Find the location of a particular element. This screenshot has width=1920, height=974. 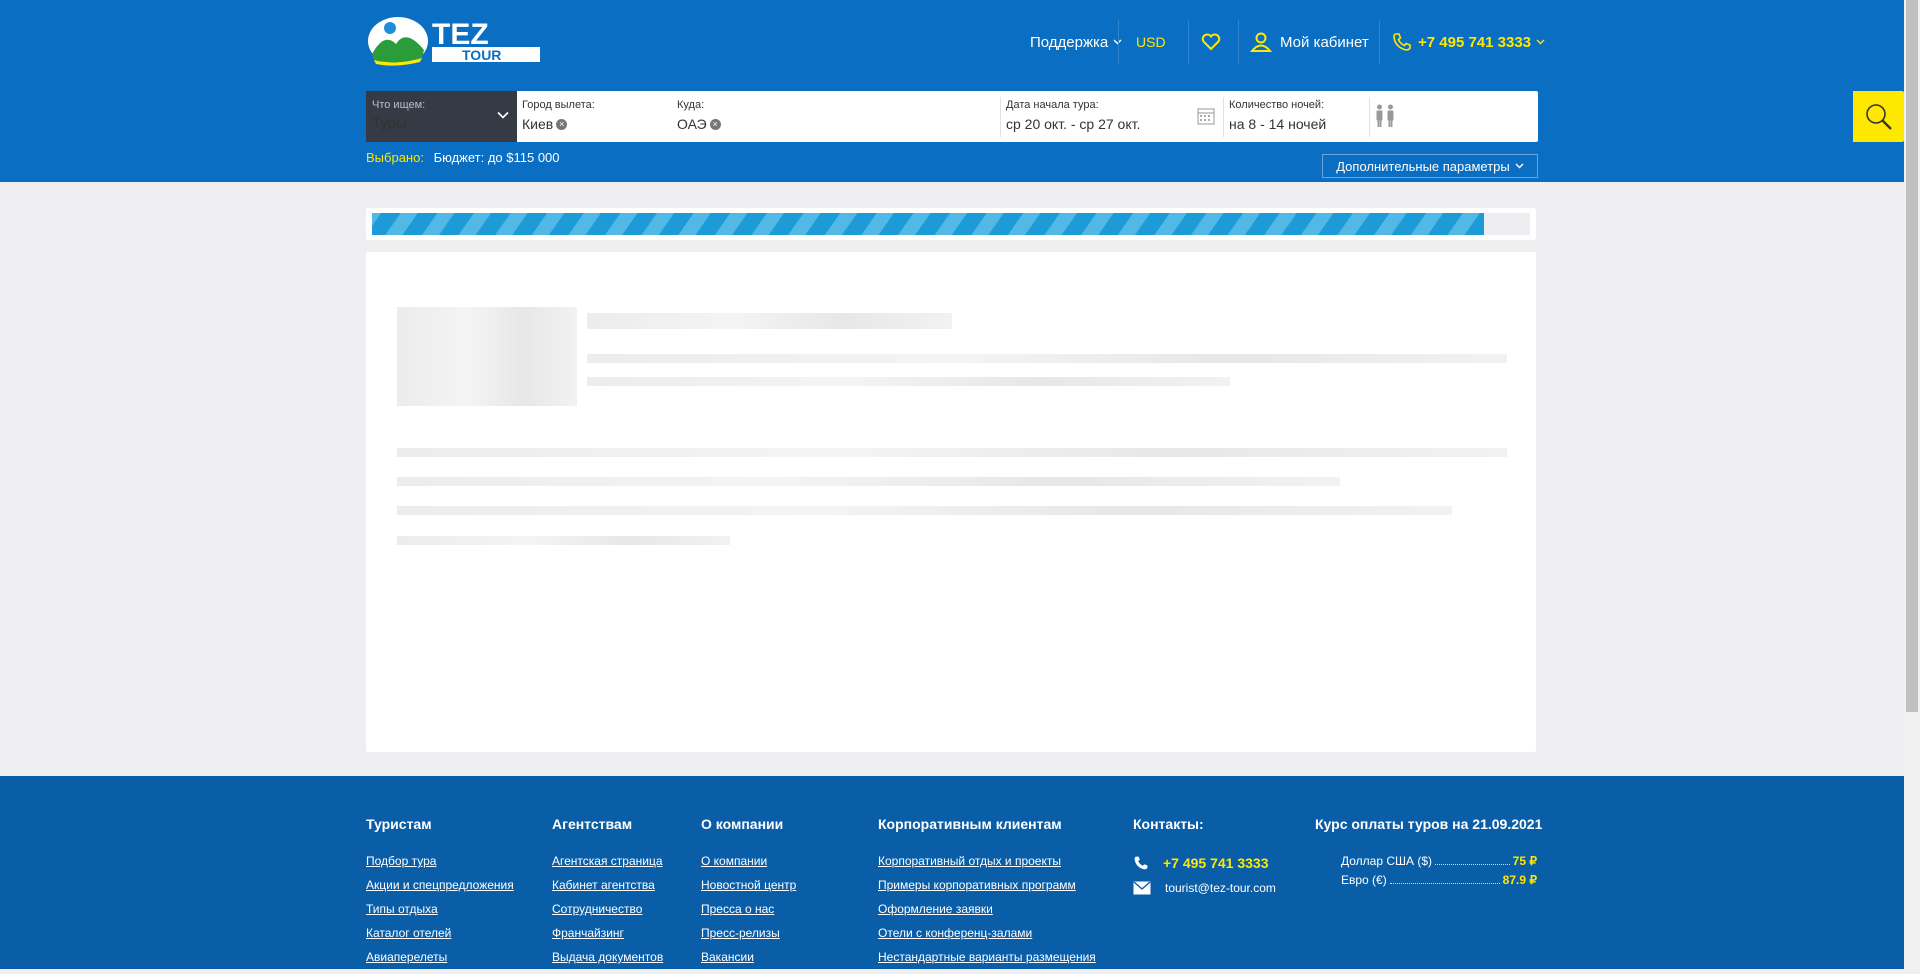

footer-link: Оформление заявки is located at coordinates (987, 910).